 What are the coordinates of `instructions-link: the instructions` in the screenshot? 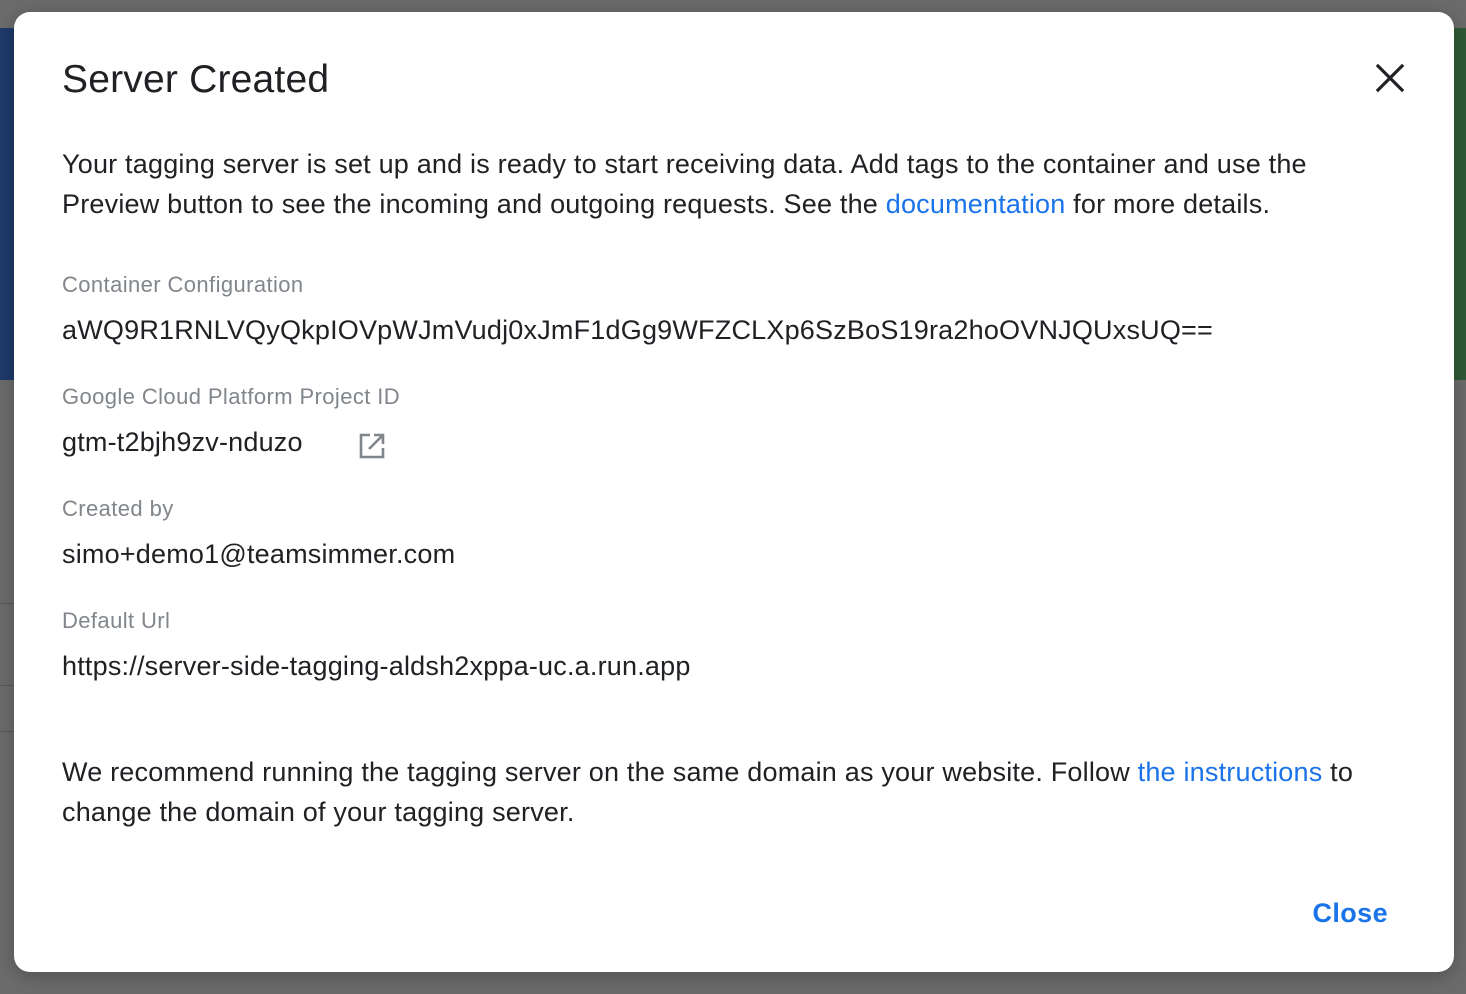 It's located at (1230, 772).